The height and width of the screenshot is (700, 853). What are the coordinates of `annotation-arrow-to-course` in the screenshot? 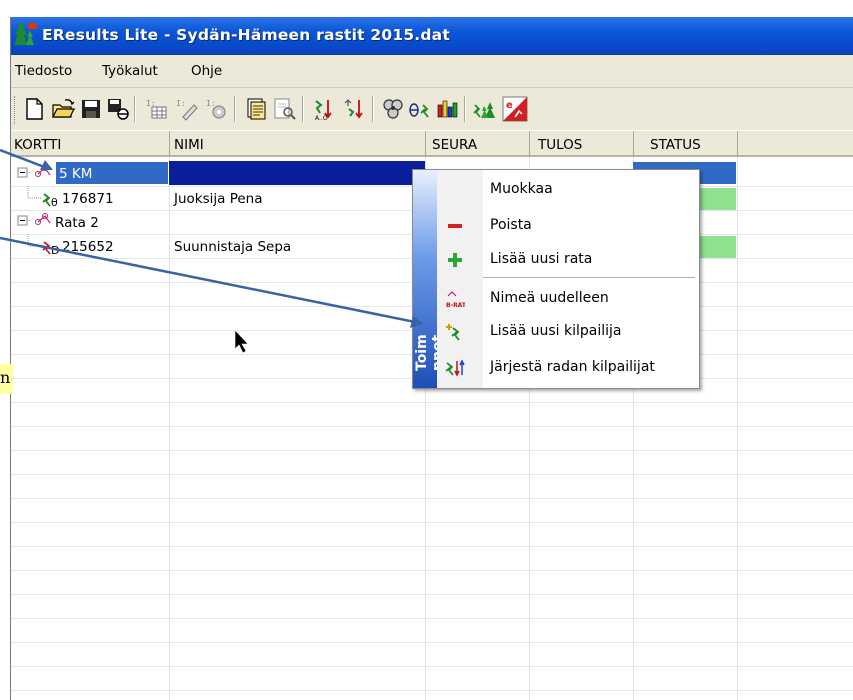 It's located at (26, 159).